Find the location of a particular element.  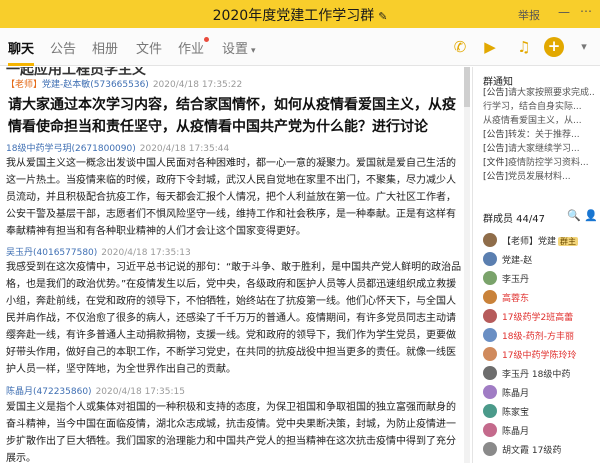

member-item: 高蓉东 is located at coordinates (540, 297).